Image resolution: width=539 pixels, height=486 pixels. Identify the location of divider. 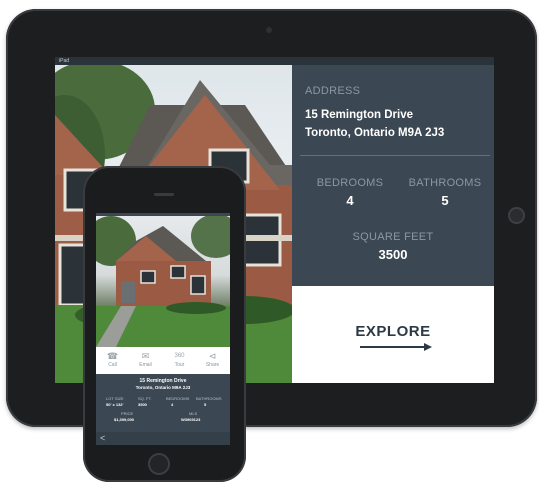
(395, 155).